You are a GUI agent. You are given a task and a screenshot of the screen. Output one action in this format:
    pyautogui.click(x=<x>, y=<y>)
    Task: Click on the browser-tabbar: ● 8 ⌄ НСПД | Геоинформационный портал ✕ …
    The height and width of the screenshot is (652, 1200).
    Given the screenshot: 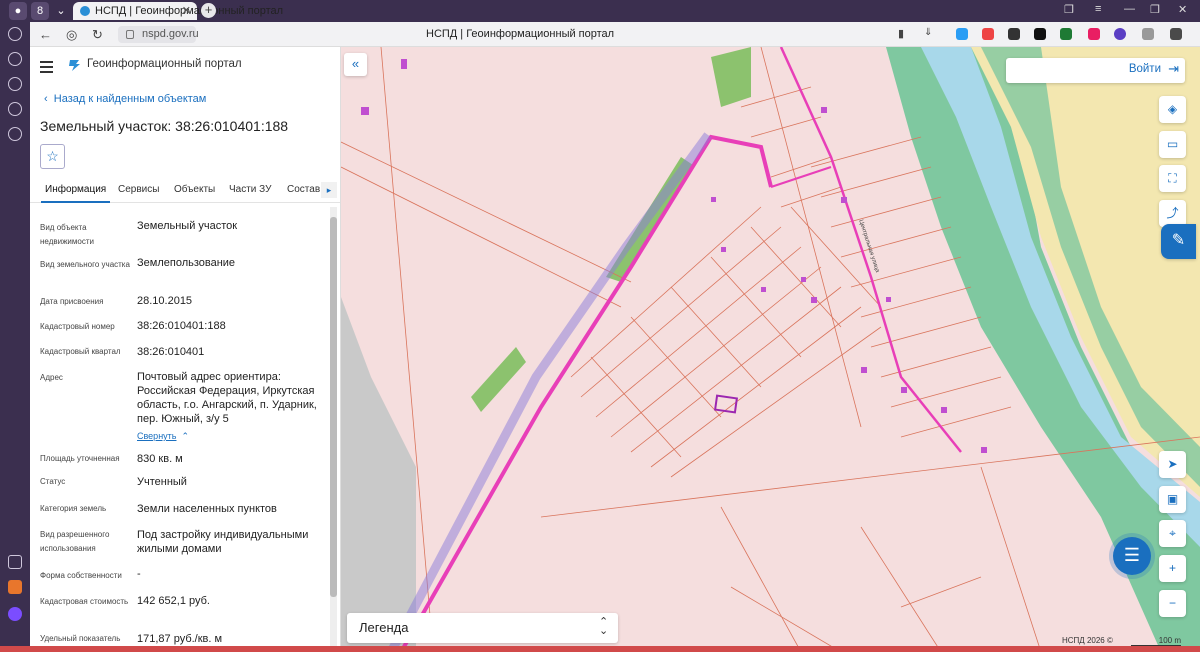 What is the action you would take?
    pyautogui.click(x=600, y=11)
    